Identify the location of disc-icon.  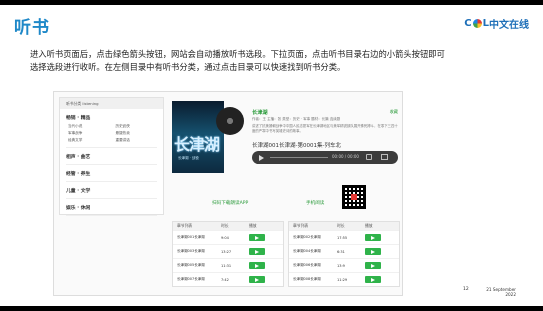
(230, 121).